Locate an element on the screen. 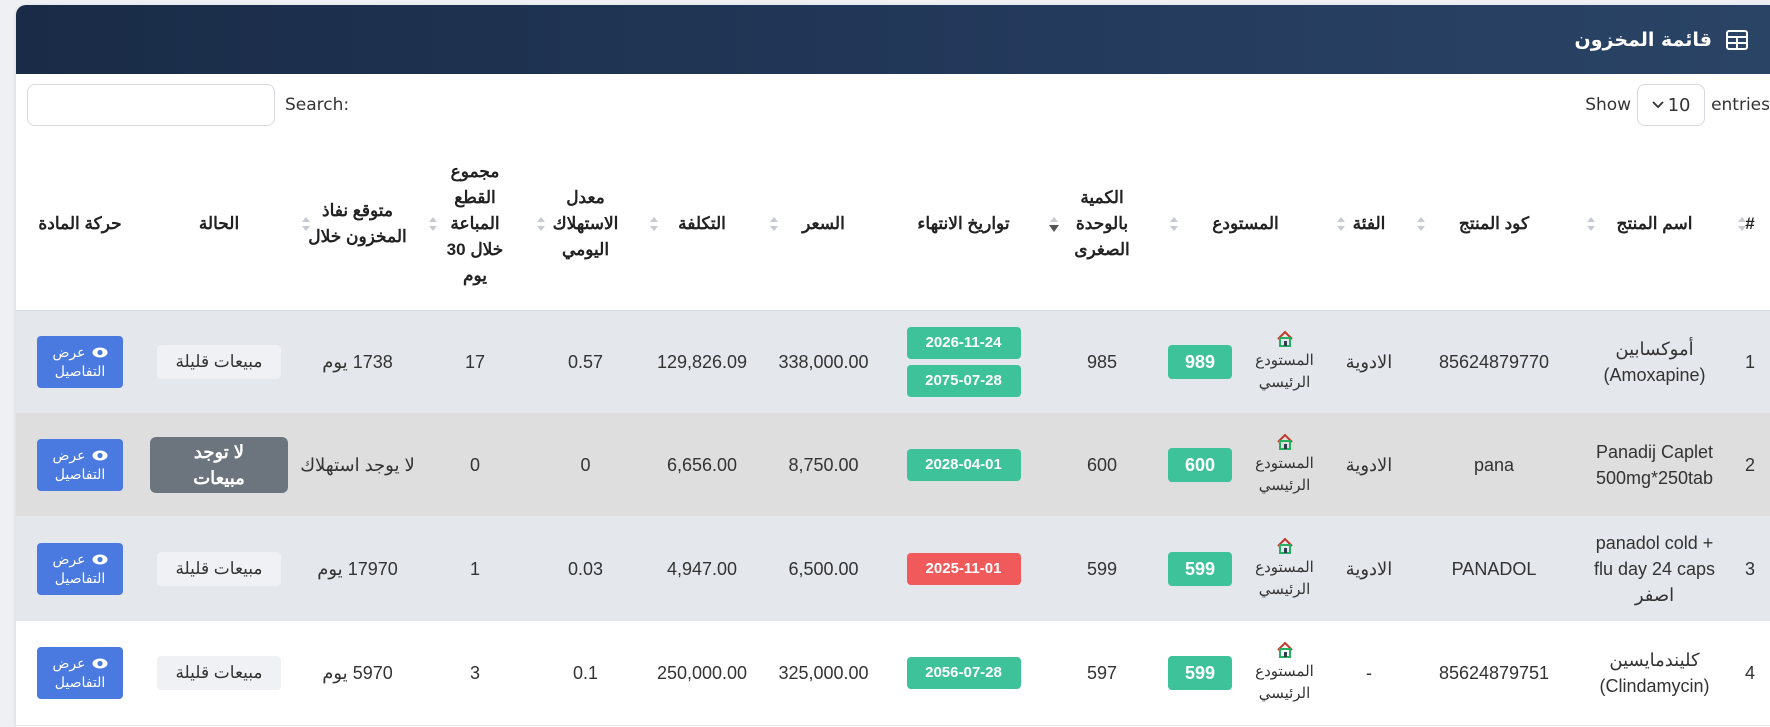 This screenshot has height=727, width=1770. column-header-product-name: اسم المنتج is located at coordinates (1654, 224).